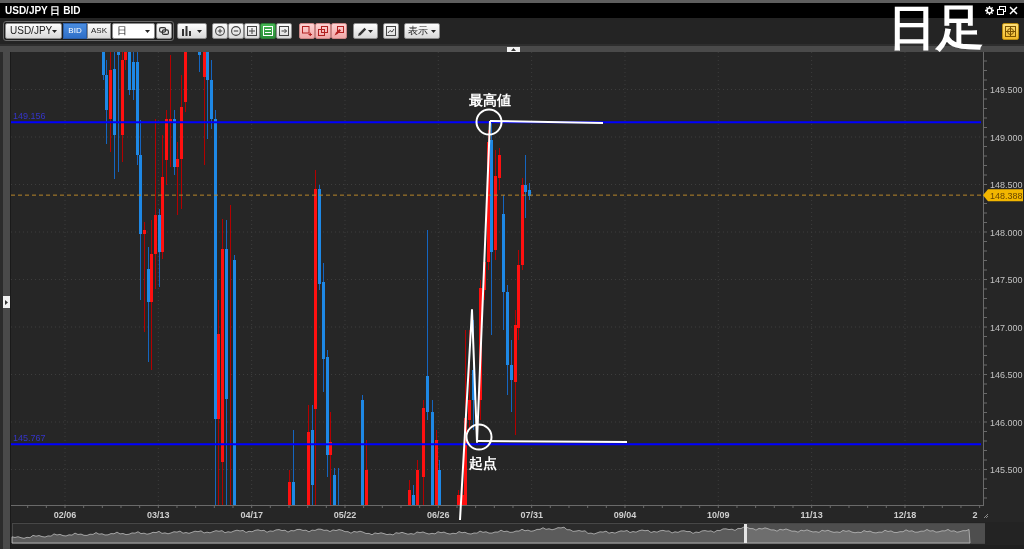  I want to click on pen-icon, so click(362, 31).